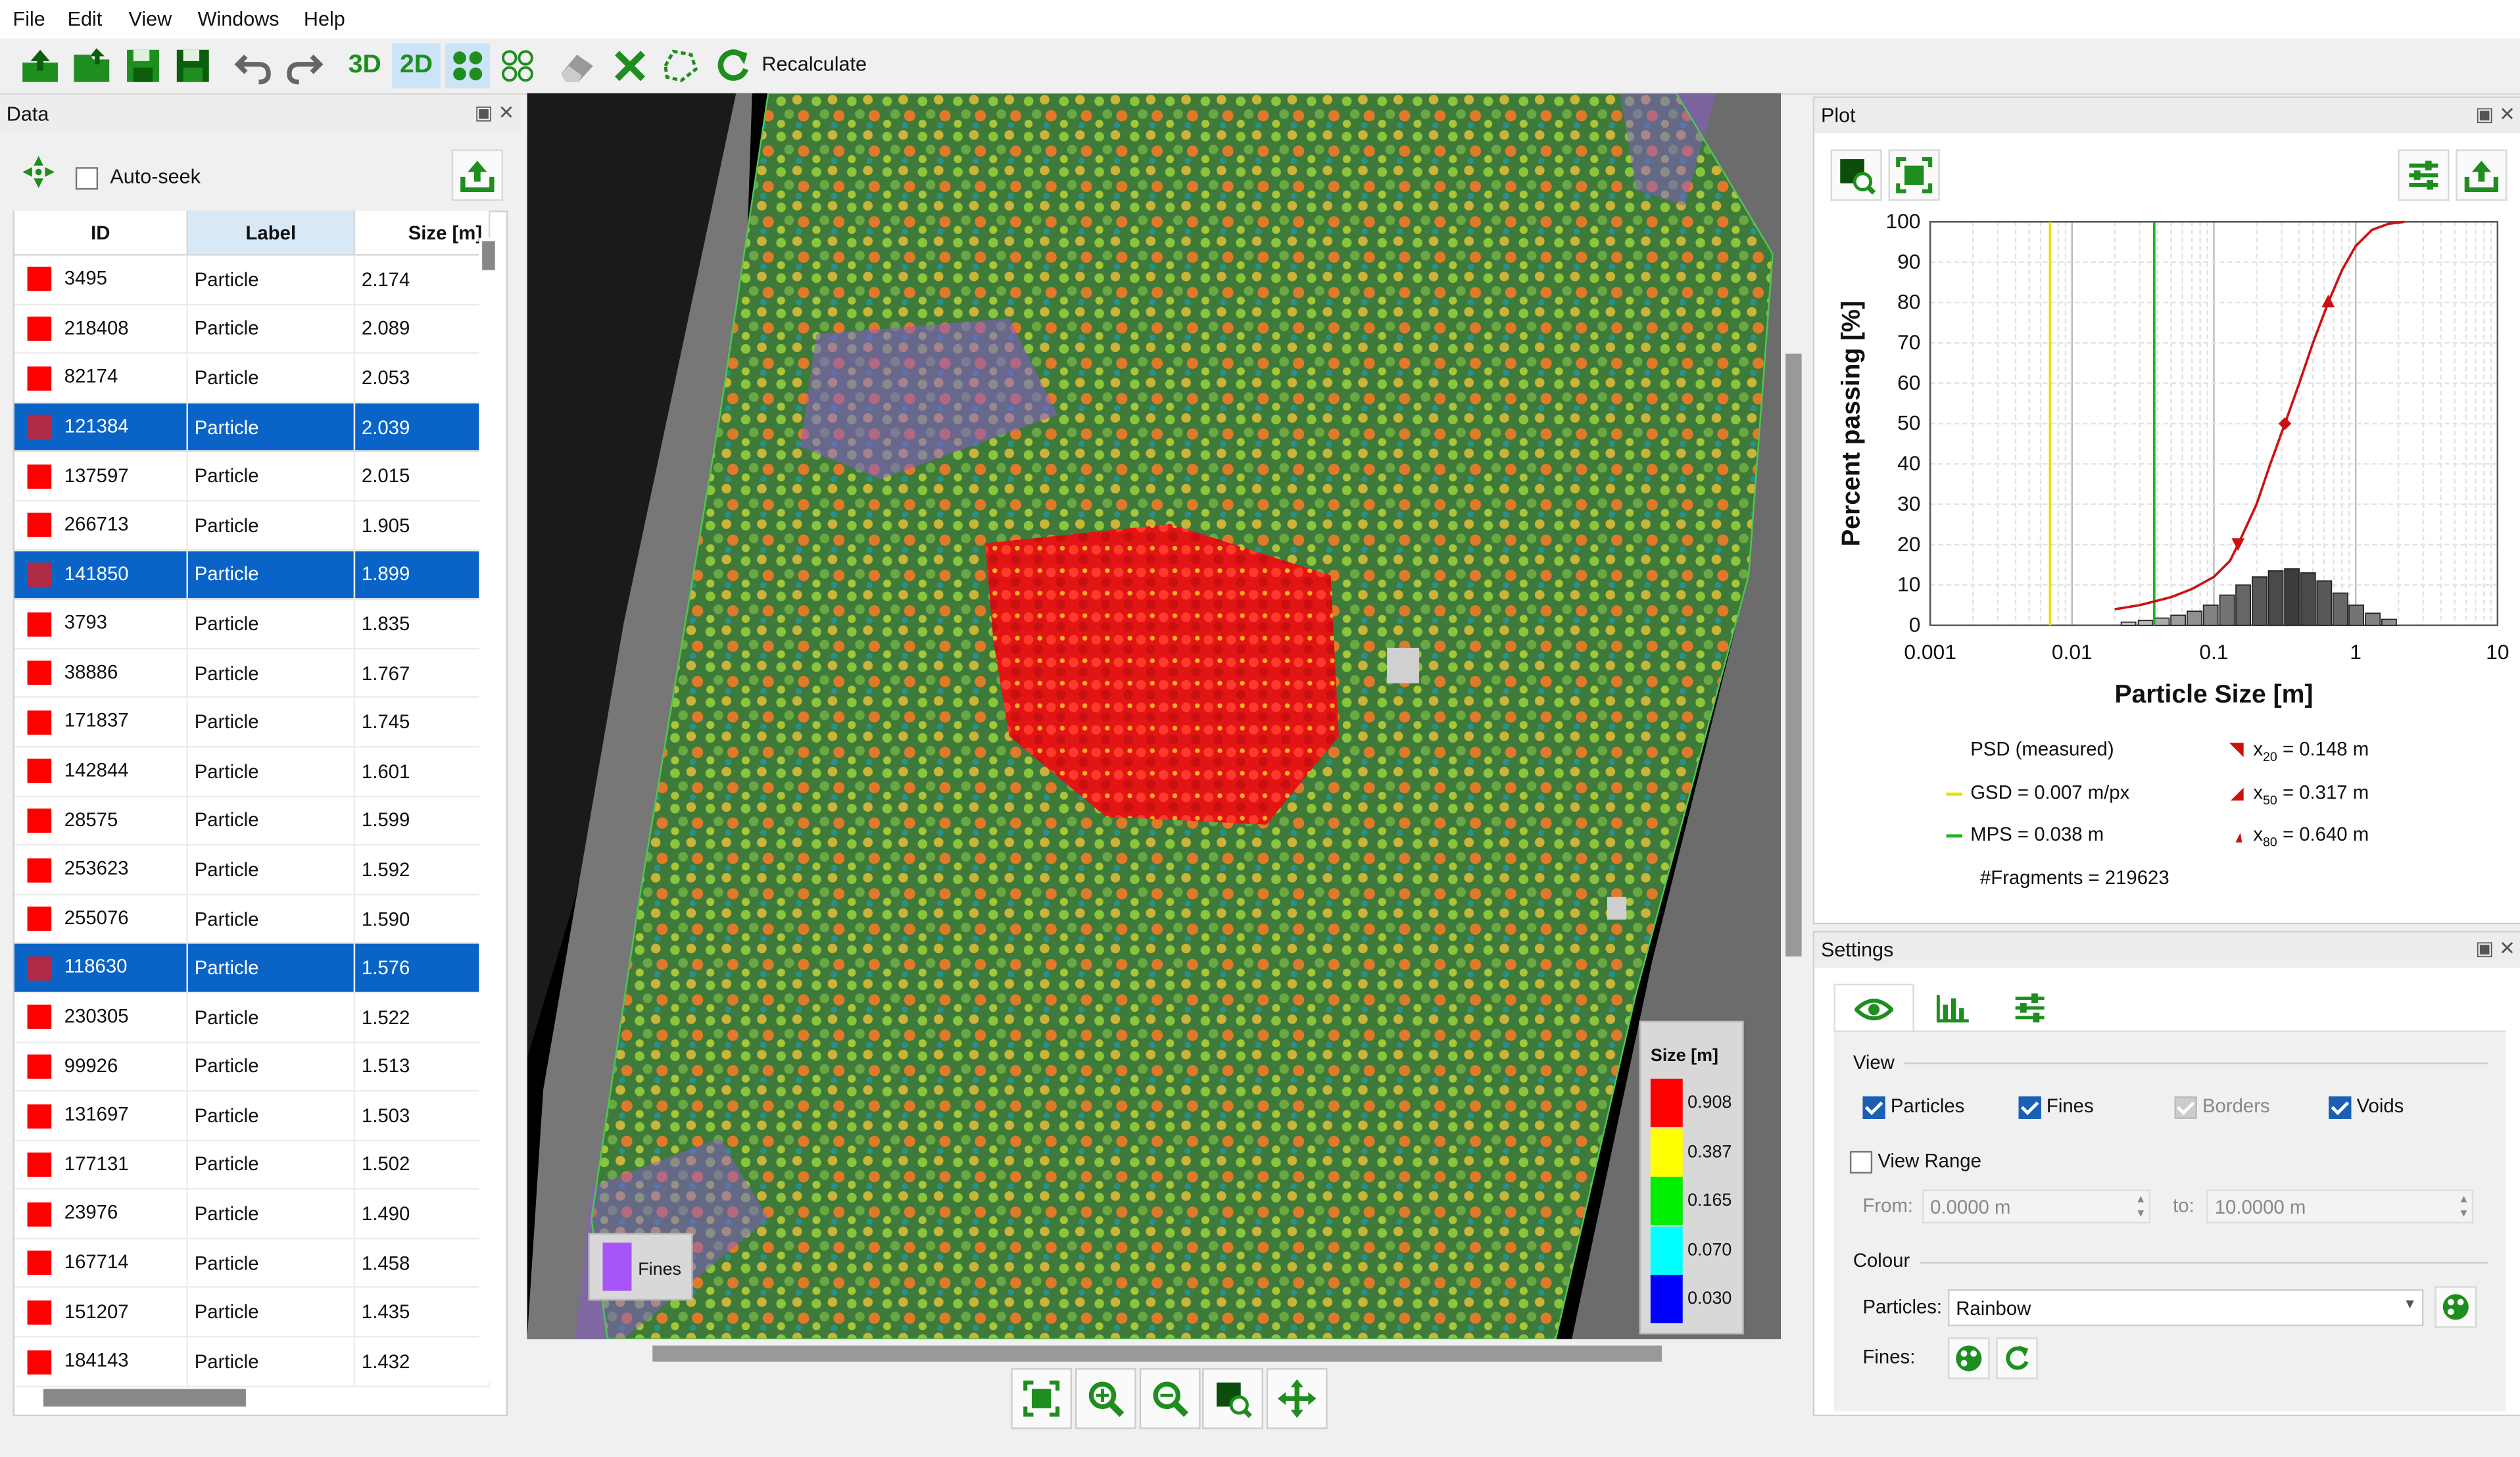 The image size is (2520, 1457). I want to click on table-row: 171837 Particle 1.745, so click(252, 722).